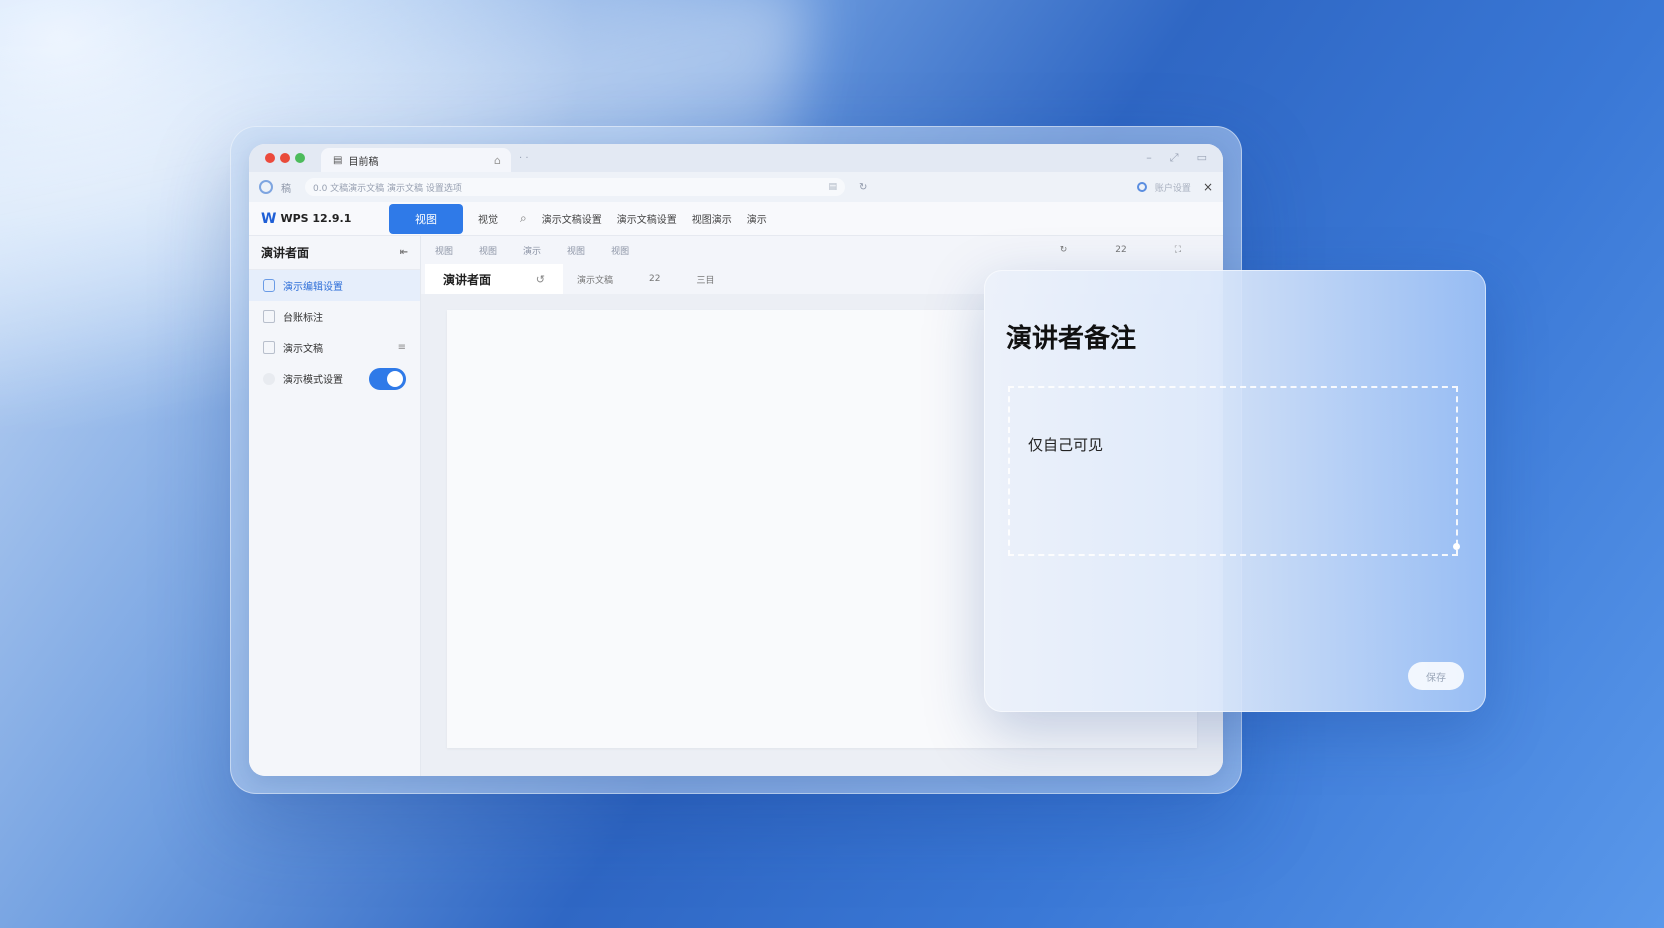  I want to click on minimize-window-button, so click(285, 158).